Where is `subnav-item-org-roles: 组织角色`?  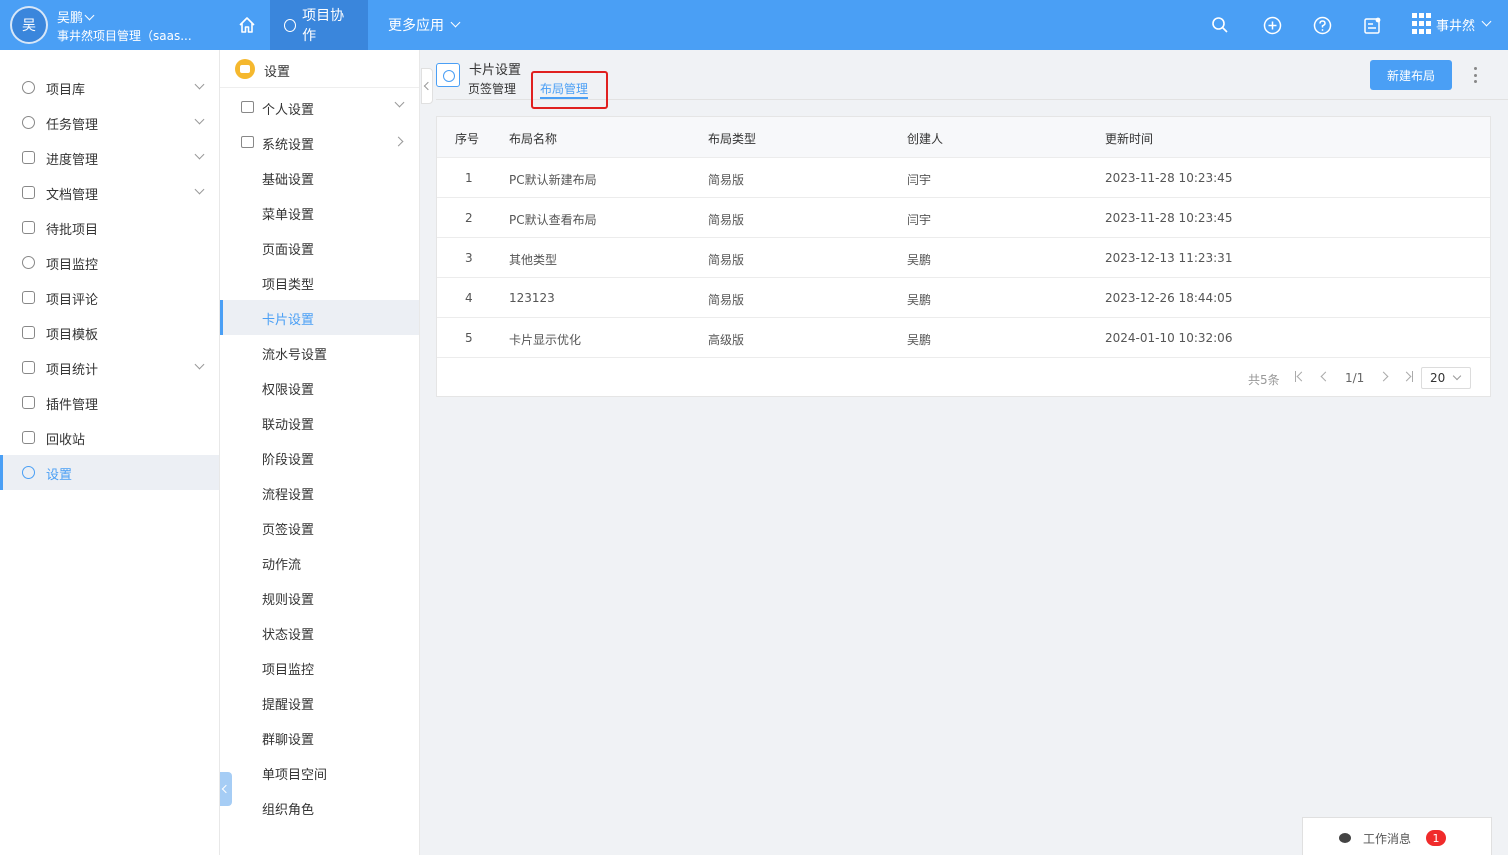
subnav-item-org-roles: 组织角色 is located at coordinates (319, 807).